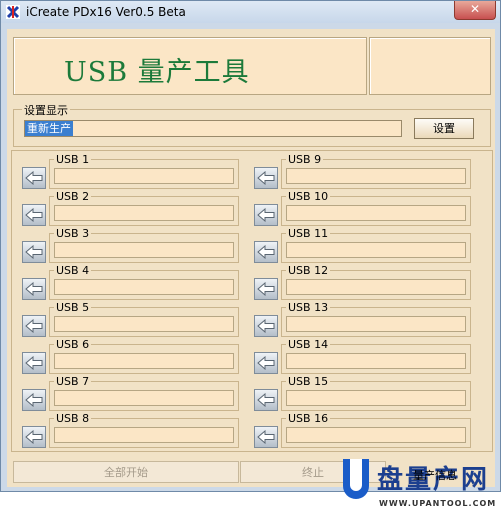 The width and height of the screenshot is (501, 517). I want to click on usb-port-label: USB 12, so click(308, 270).